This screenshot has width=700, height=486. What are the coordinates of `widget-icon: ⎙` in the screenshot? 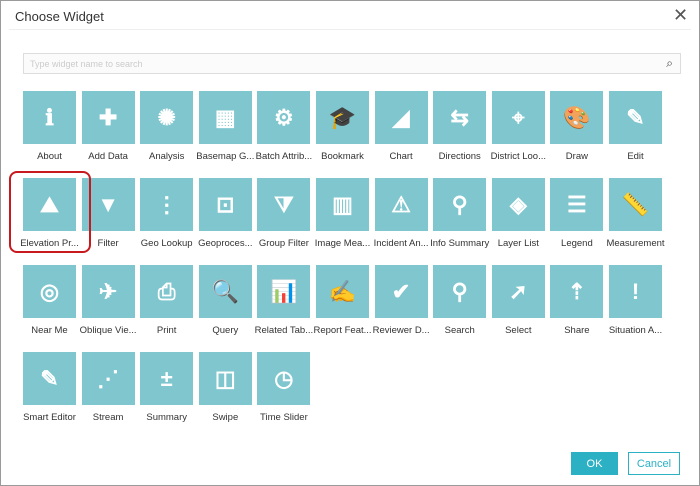 It's located at (167, 291).